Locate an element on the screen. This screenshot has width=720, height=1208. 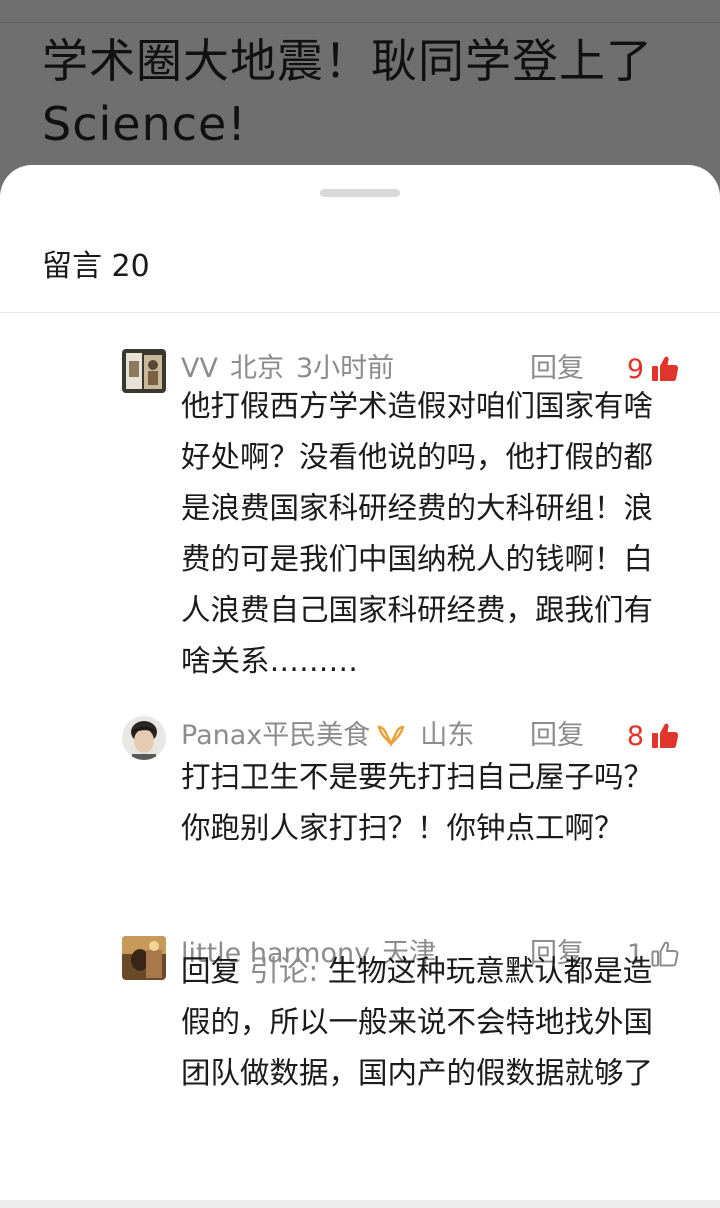
comment-meta: Panax平民美食 山东 is located at coordinates (333, 736).